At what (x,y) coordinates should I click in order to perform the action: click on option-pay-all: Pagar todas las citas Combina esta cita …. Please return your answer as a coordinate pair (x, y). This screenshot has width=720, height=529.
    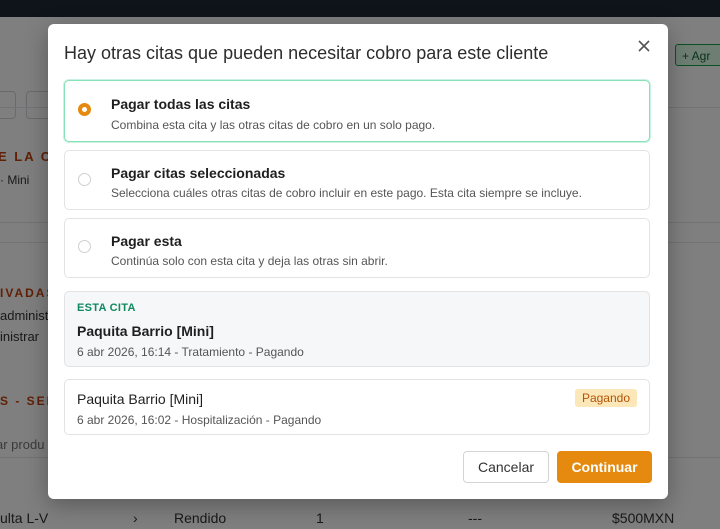
    Looking at the image, I should click on (357, 111).